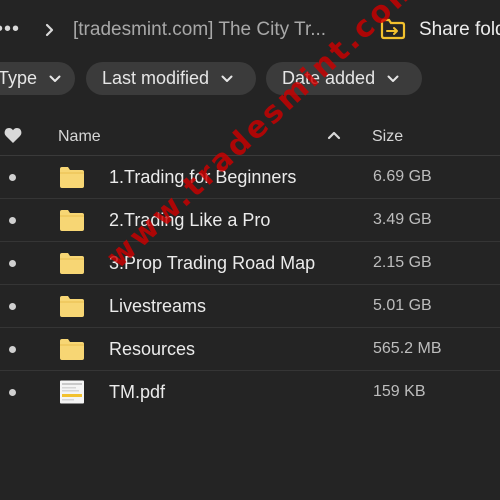  I want to click on file-row: 2.Trading Like a Pro 3.49 GB, so click(250, 220).